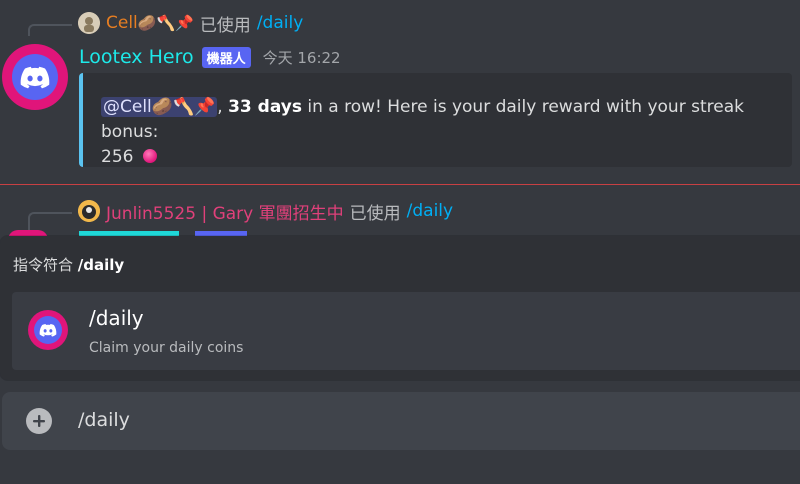 The width and height of the screenshot is (800, 484). I want to click on user-mention: @Cell🥔🪓📌, so click(159, 107).